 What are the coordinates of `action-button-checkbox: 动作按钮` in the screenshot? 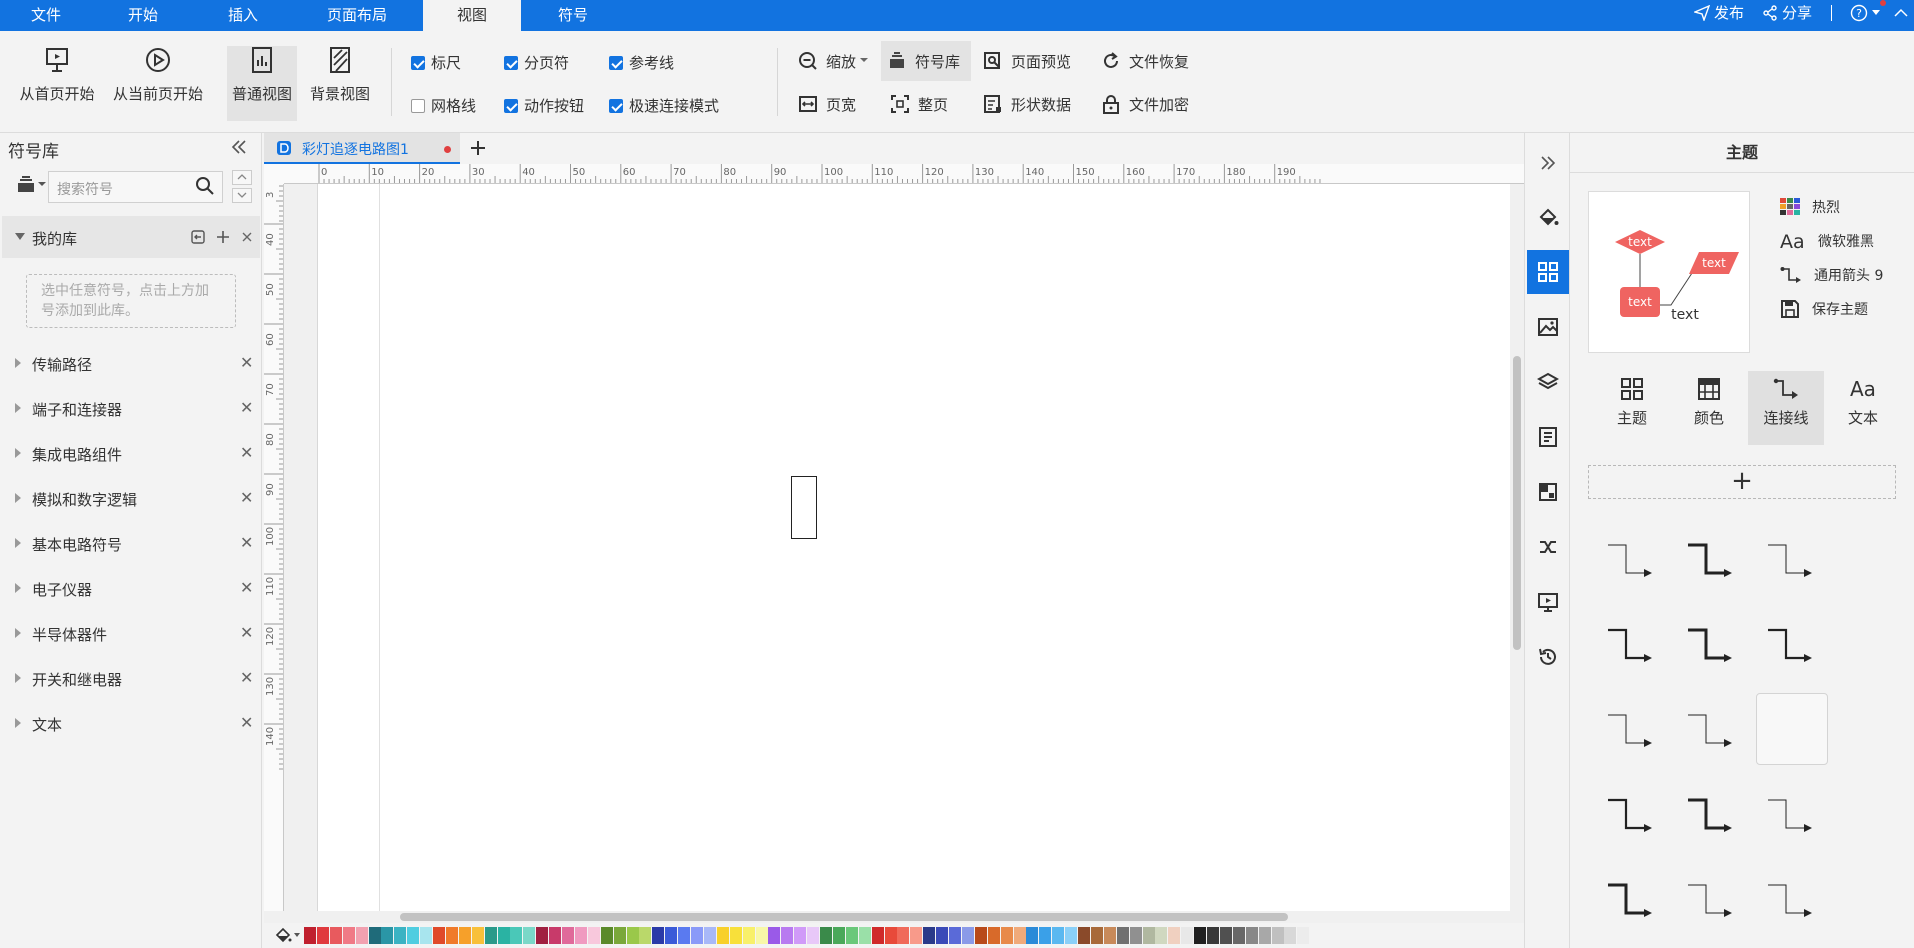 It's located at (544, 105).